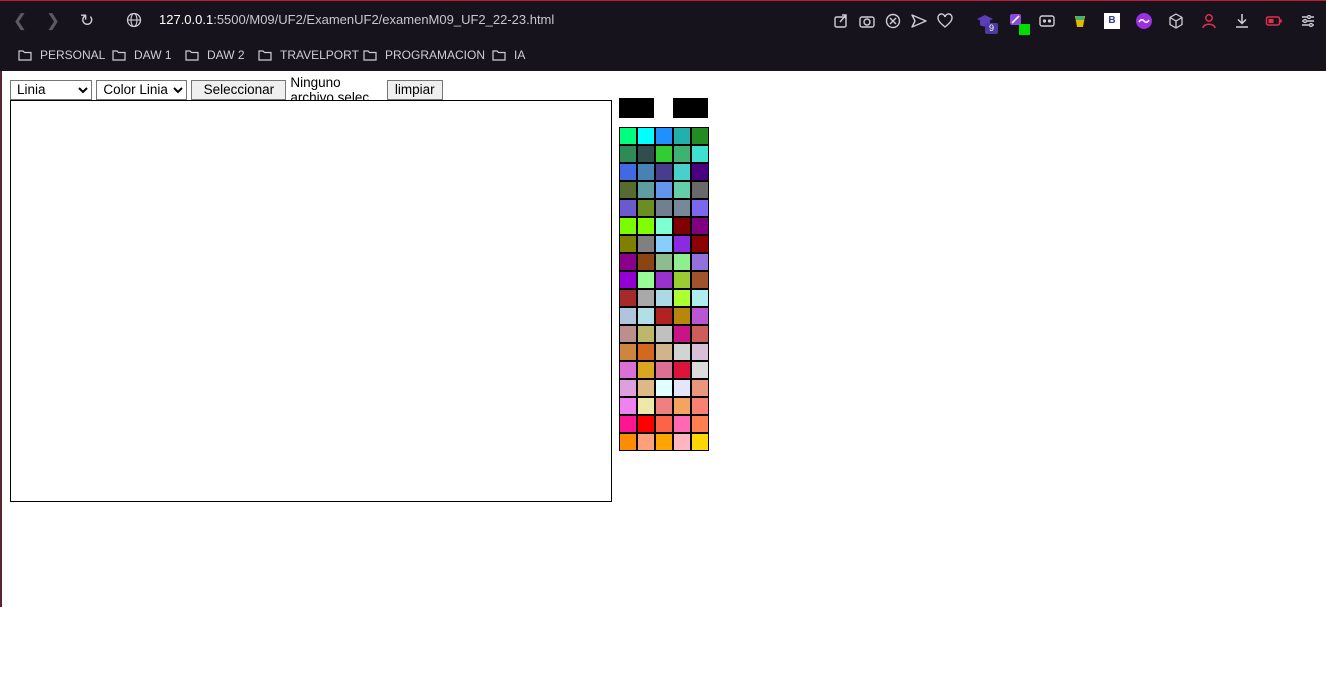  What do you see at coordinates (414, 89) in the screenshot?
I see `clear-button: limpiar` at bounding box center [414, 89].